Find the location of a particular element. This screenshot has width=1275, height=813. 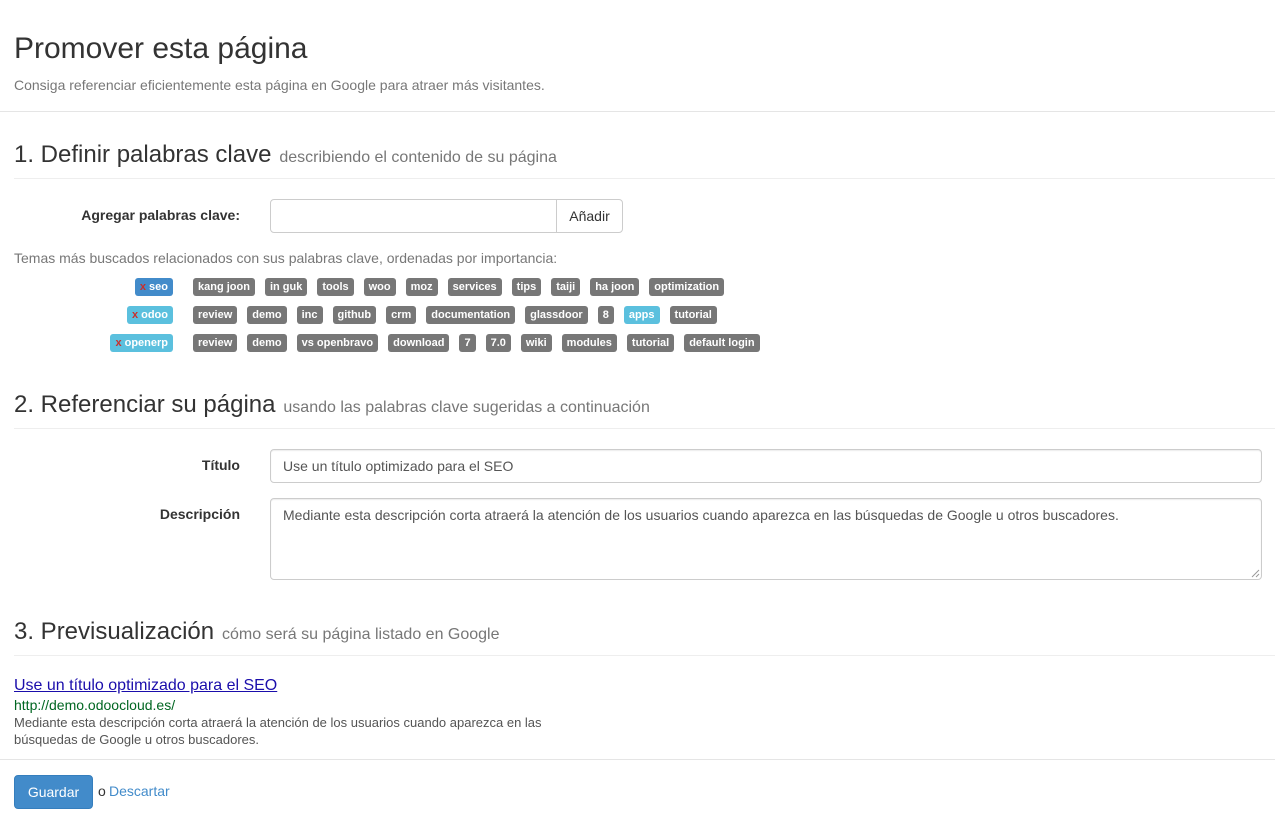

keyword-tag-label: seo is located at coordinates (158, 287).